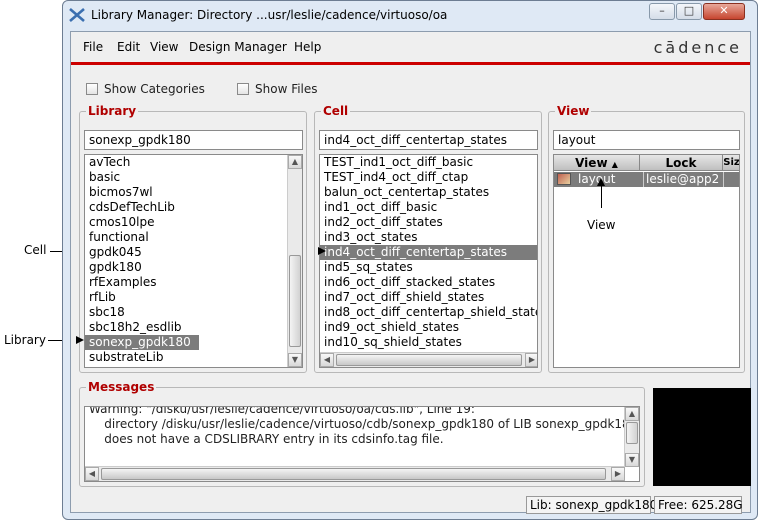  What do you see at coordinates (428, 297) in the screenshot?
I see `cell-list-item: ind7_oct_diff_shield_states` at bounding box center [428, 297].